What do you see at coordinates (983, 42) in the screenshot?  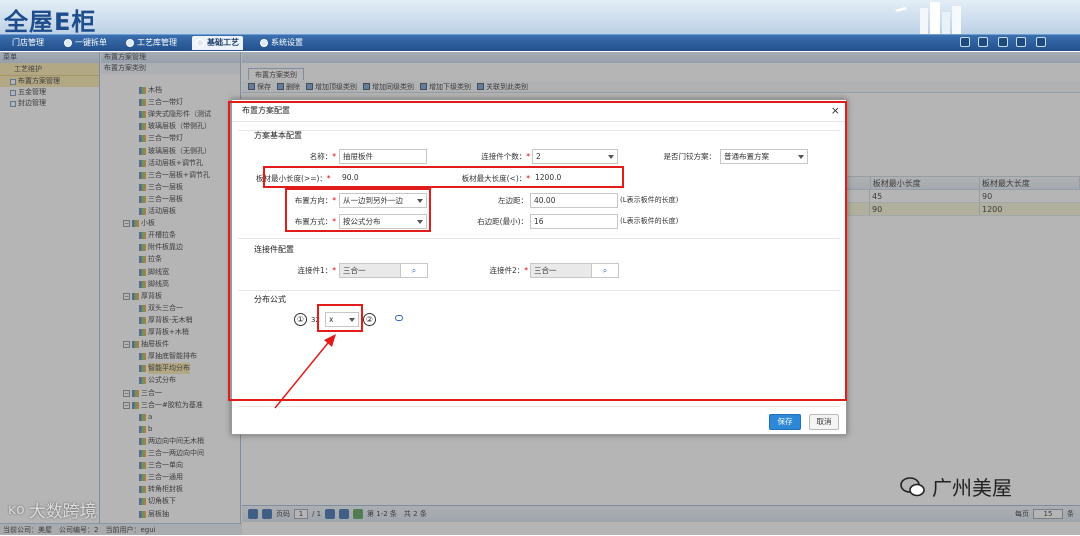 I see `message-icon` at bounding box center [983, 42].